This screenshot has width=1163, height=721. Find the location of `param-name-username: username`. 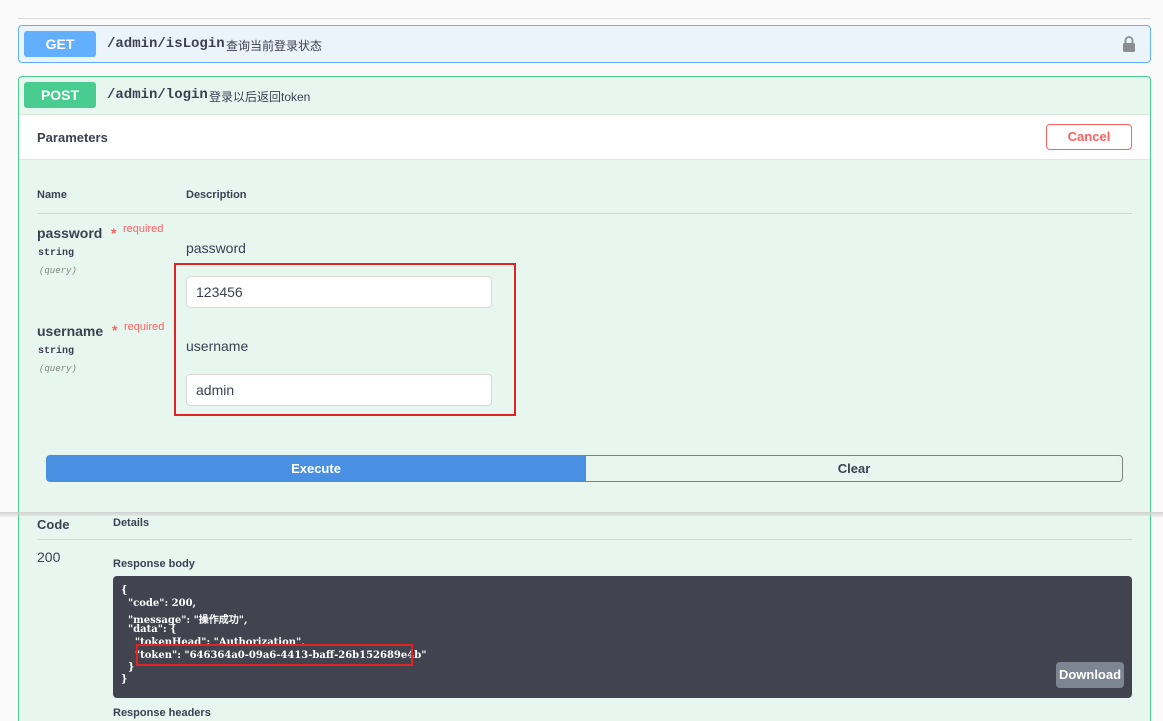

param-name-username: username is located at coordinates (70, 331).